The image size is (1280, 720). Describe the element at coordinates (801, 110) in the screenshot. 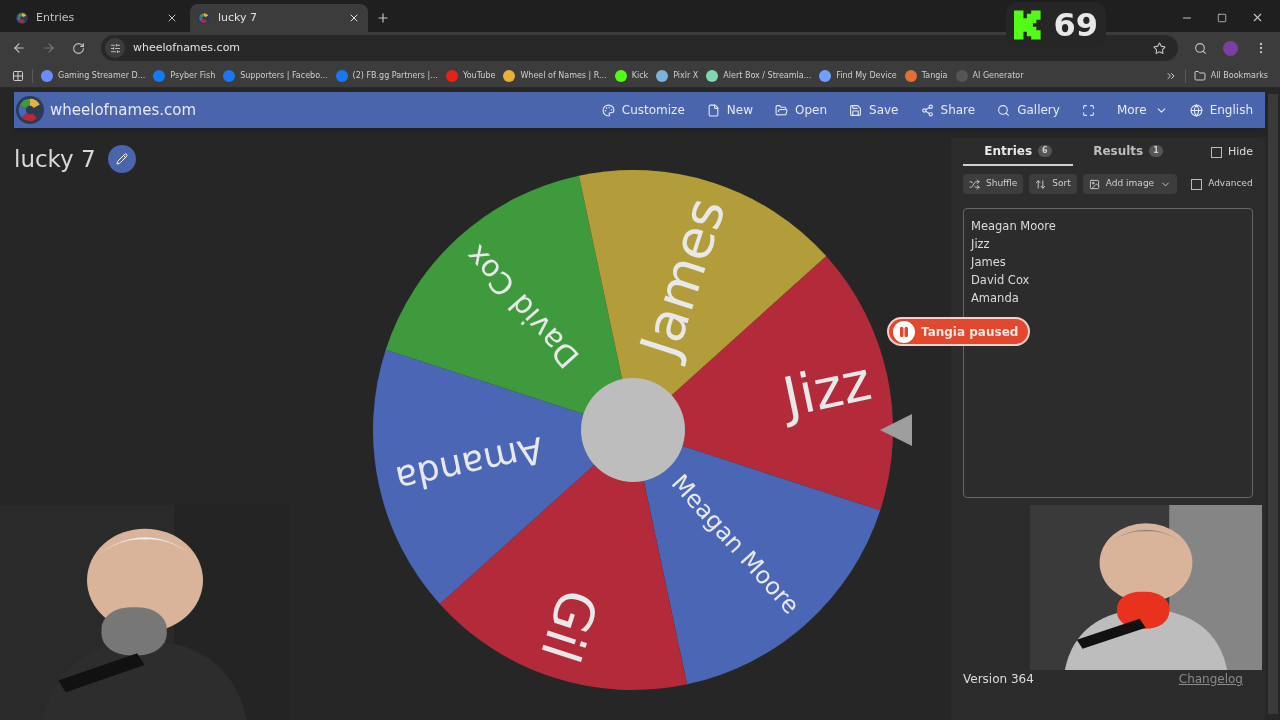

I see `menu-button: Open` at that location.